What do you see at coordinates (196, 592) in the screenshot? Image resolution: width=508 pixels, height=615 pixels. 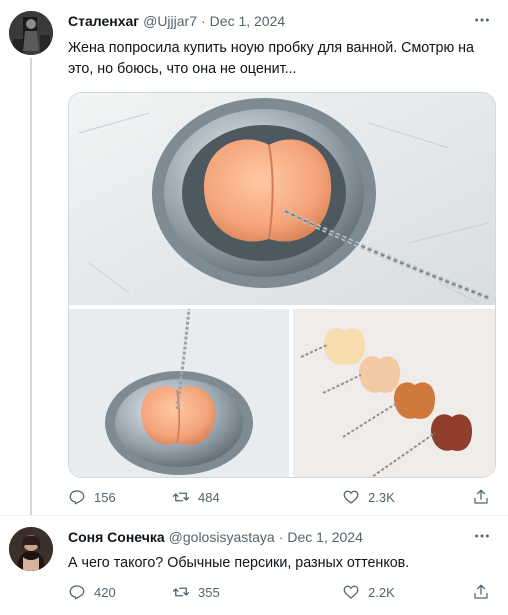 I see `retweet-button: 355` at bounding box center [196, 592].